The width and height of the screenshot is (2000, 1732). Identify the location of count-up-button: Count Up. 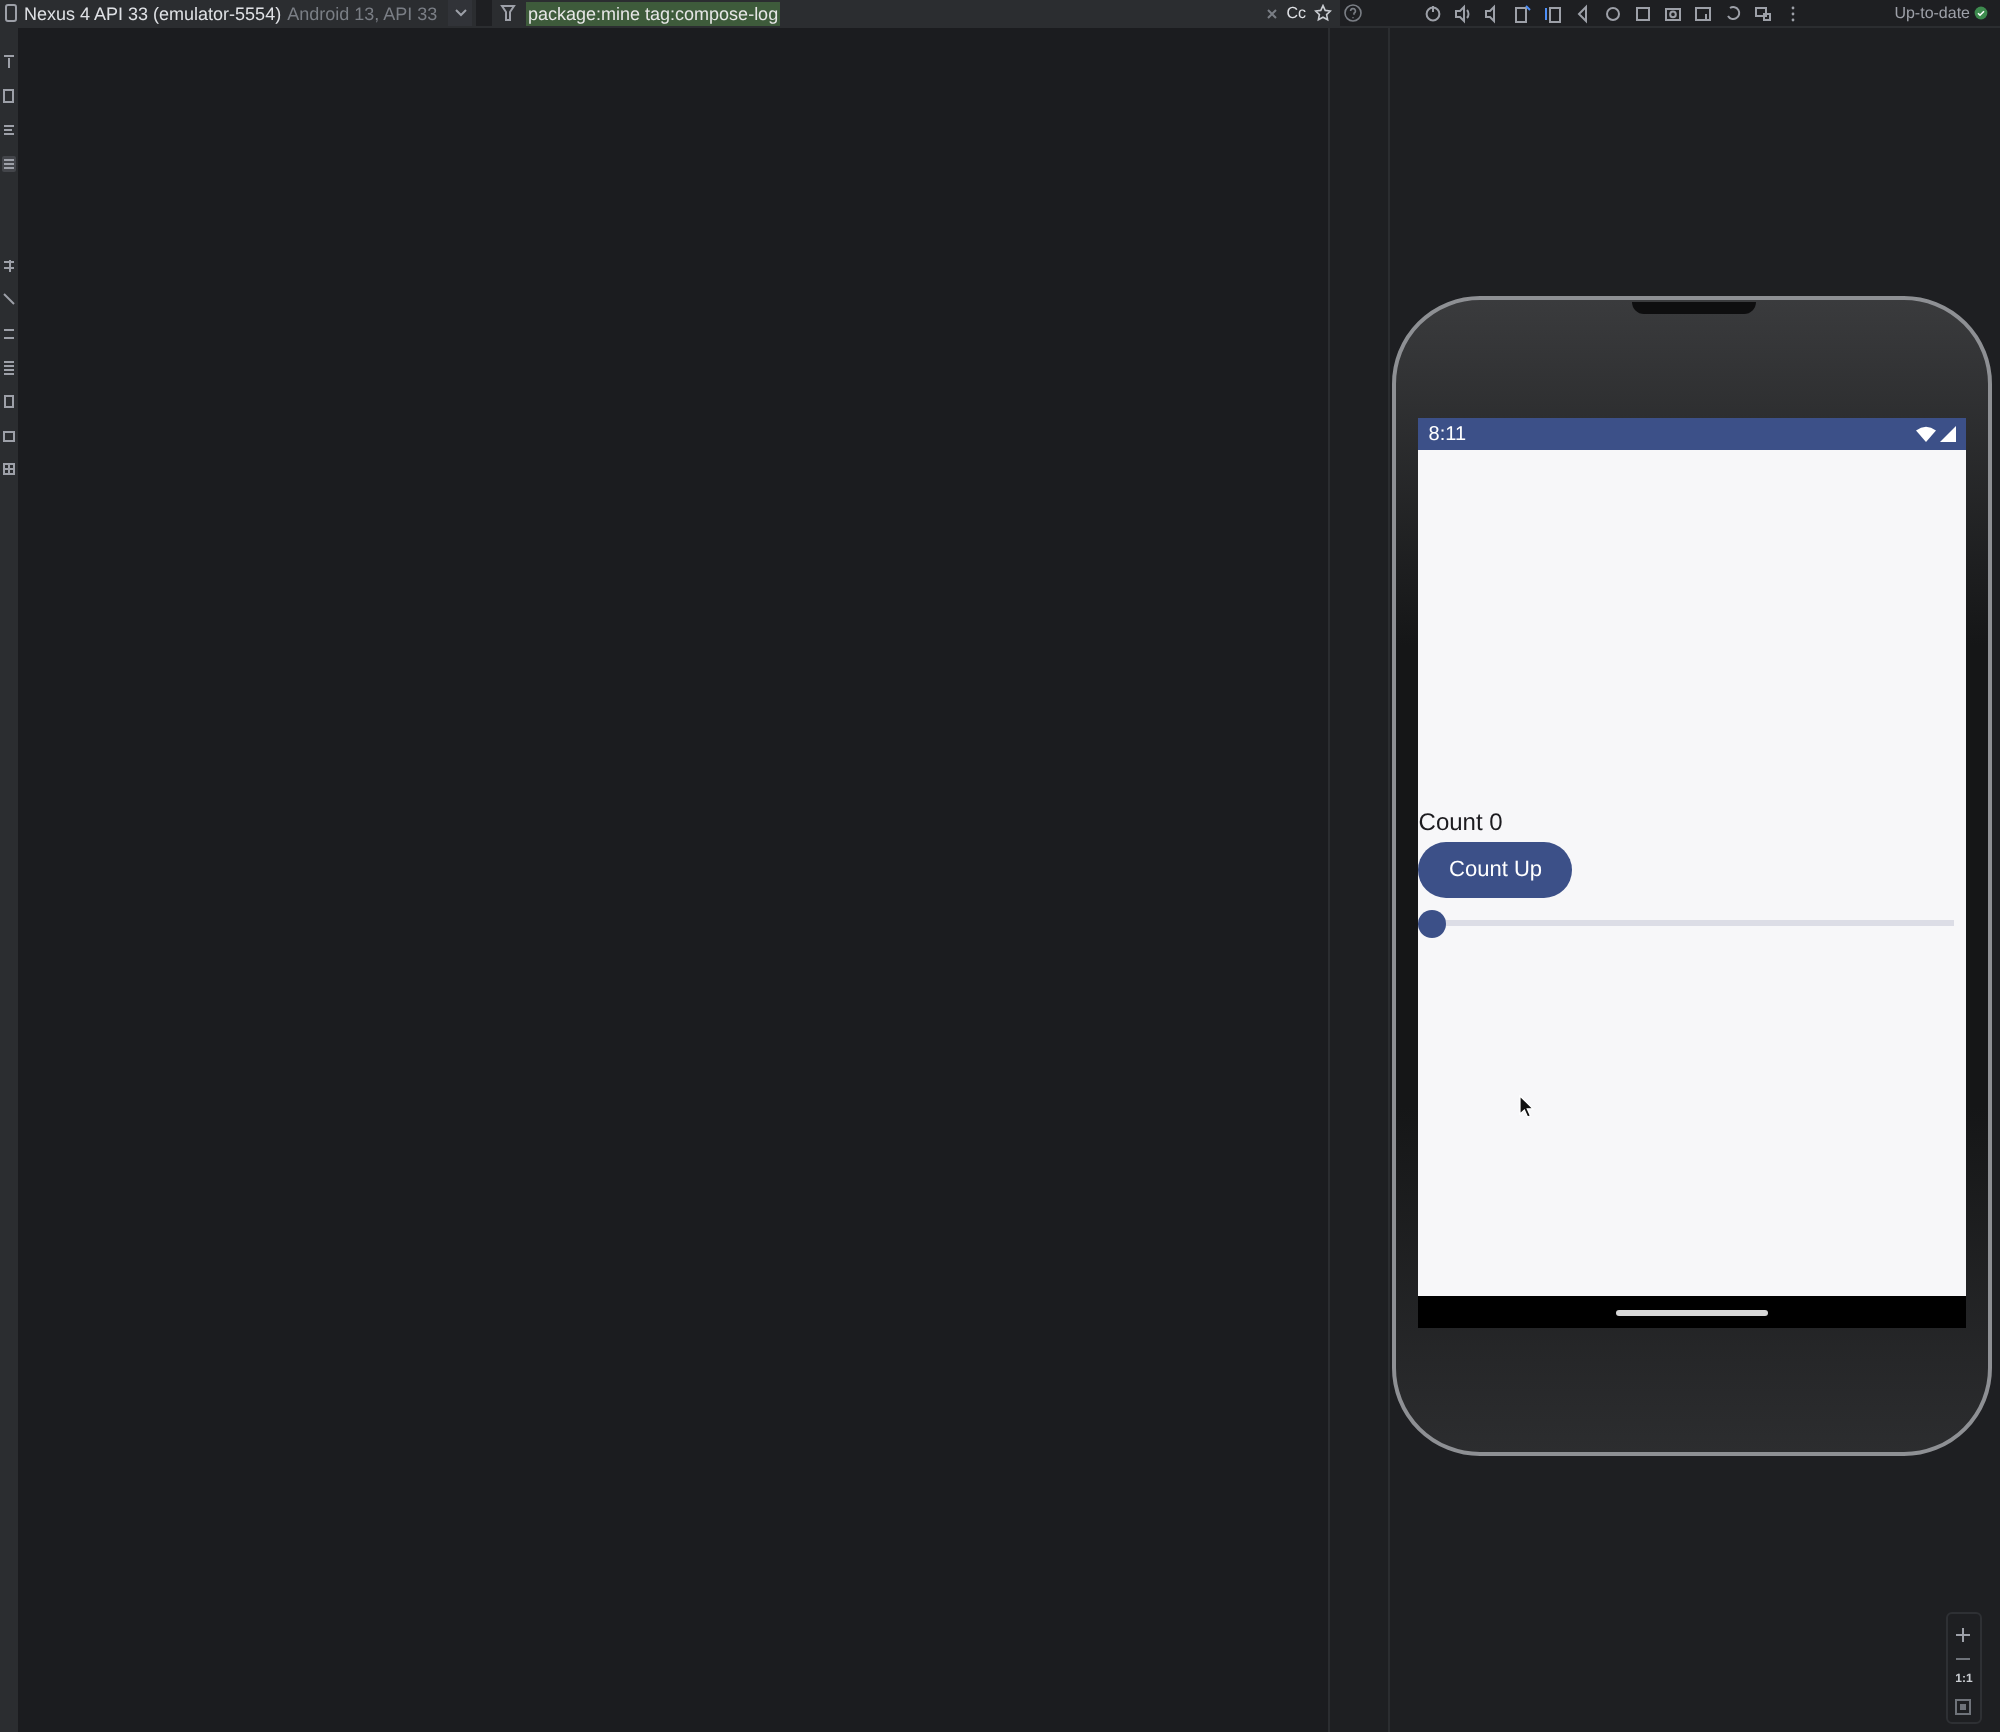
(1495, 870).